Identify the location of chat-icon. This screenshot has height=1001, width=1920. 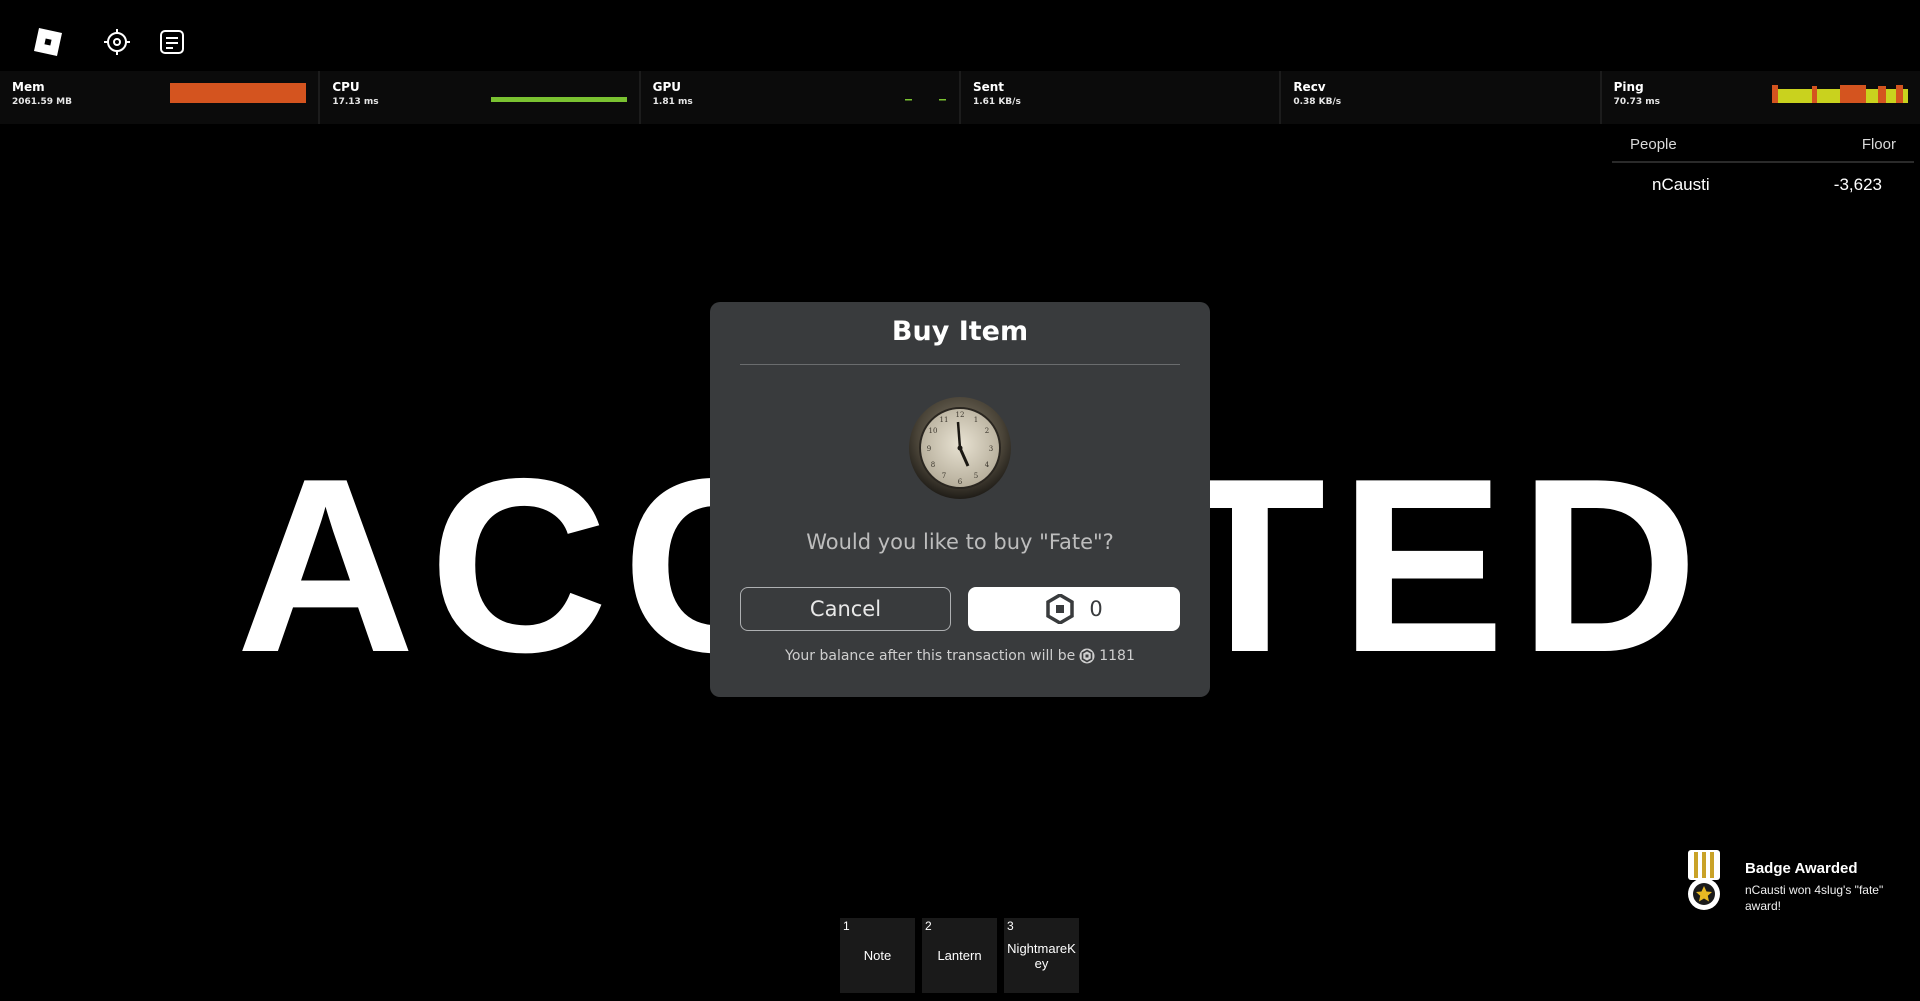
(172, 42).